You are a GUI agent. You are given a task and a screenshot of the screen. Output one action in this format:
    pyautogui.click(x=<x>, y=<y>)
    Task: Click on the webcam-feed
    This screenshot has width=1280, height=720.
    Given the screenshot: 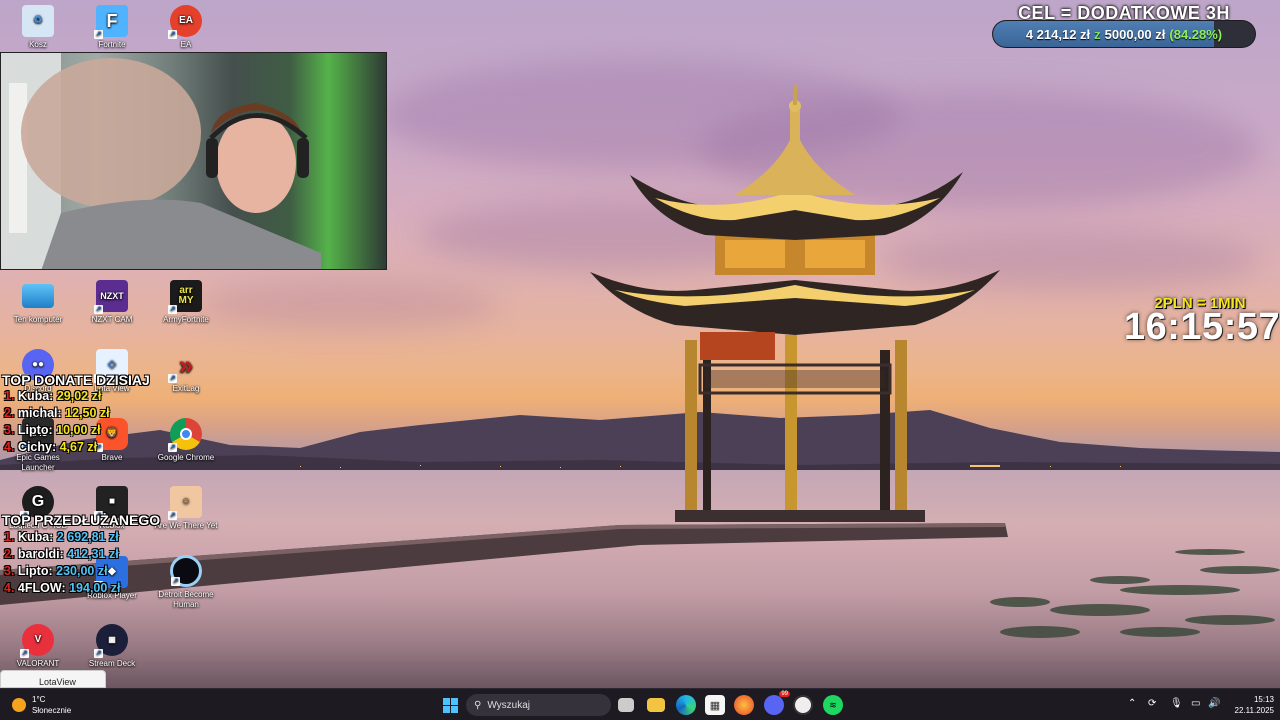 What is the action you would take?
    pyautogui.click(x=193, y=161)
    